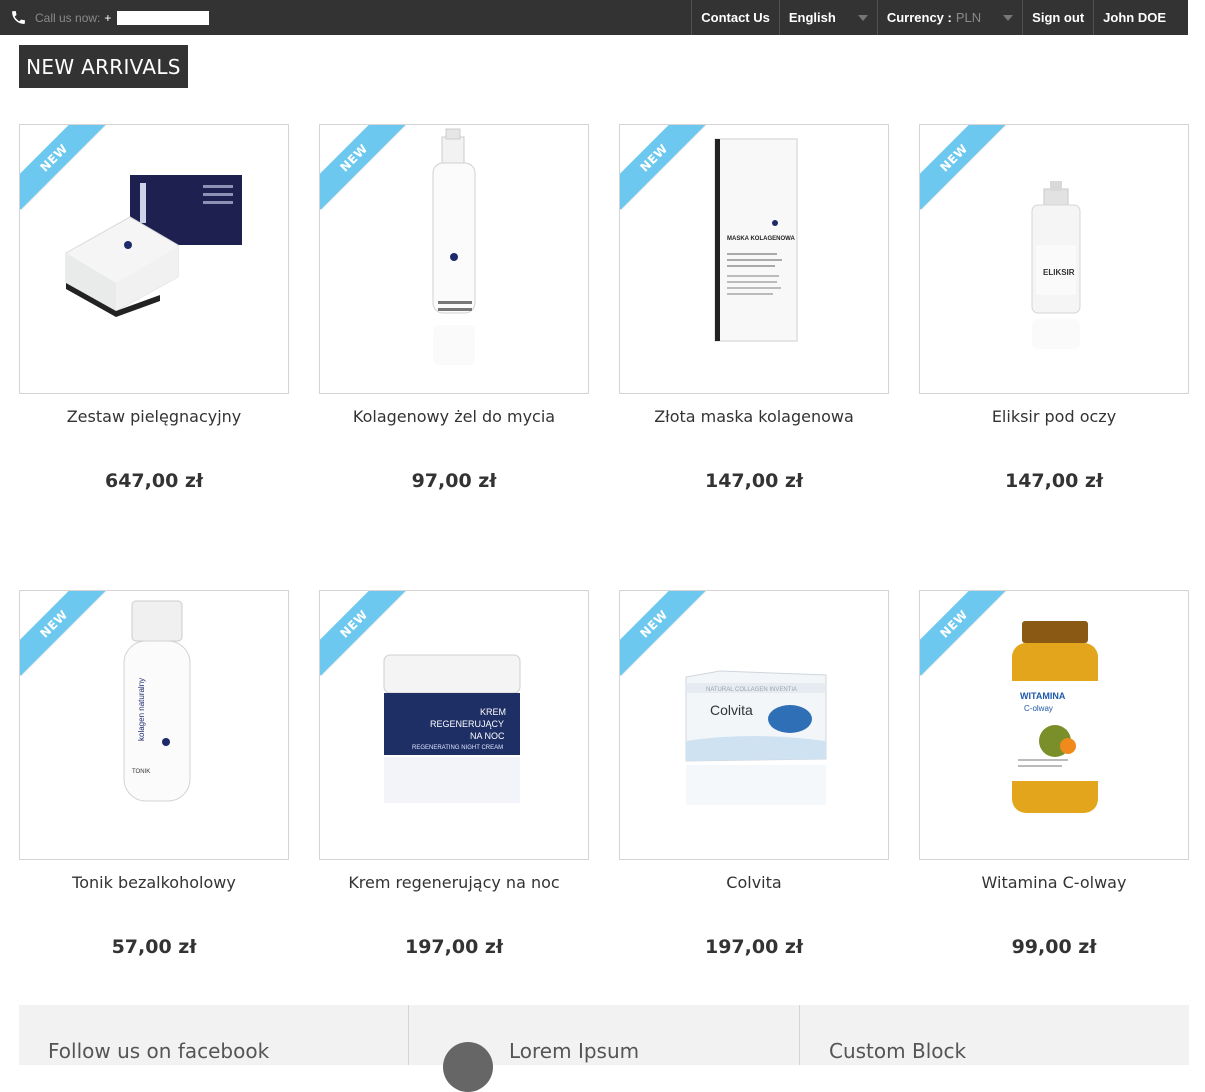 This screenshot has height=1092, width=1205. What do you see at coordinates (754, 882) in the screenshot?
I see `product-name: Colvita` at bounding box center [754, 882].